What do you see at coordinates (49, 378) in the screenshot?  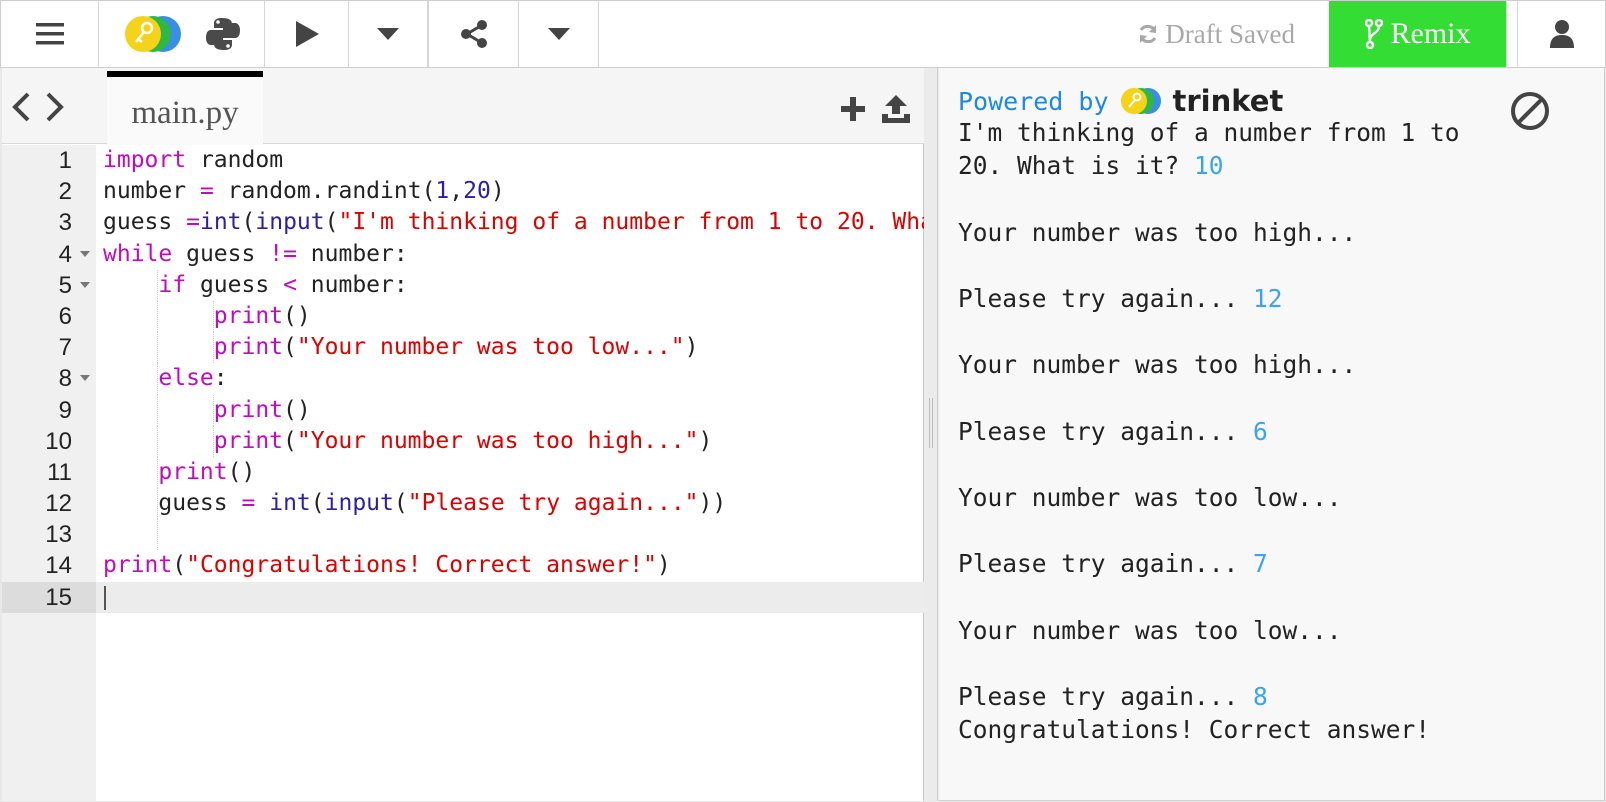 I see `line-number-foldable: 8` at bounding box center [49, 378].